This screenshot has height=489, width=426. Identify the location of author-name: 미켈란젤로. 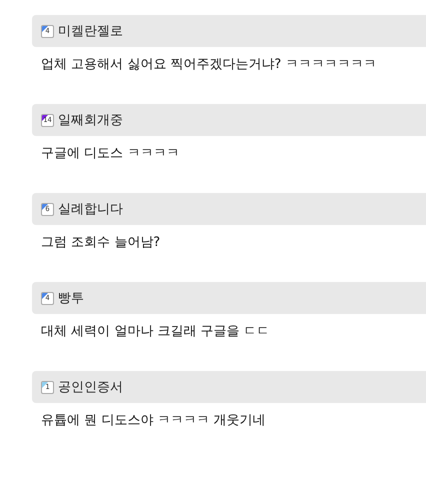
(90, 31).